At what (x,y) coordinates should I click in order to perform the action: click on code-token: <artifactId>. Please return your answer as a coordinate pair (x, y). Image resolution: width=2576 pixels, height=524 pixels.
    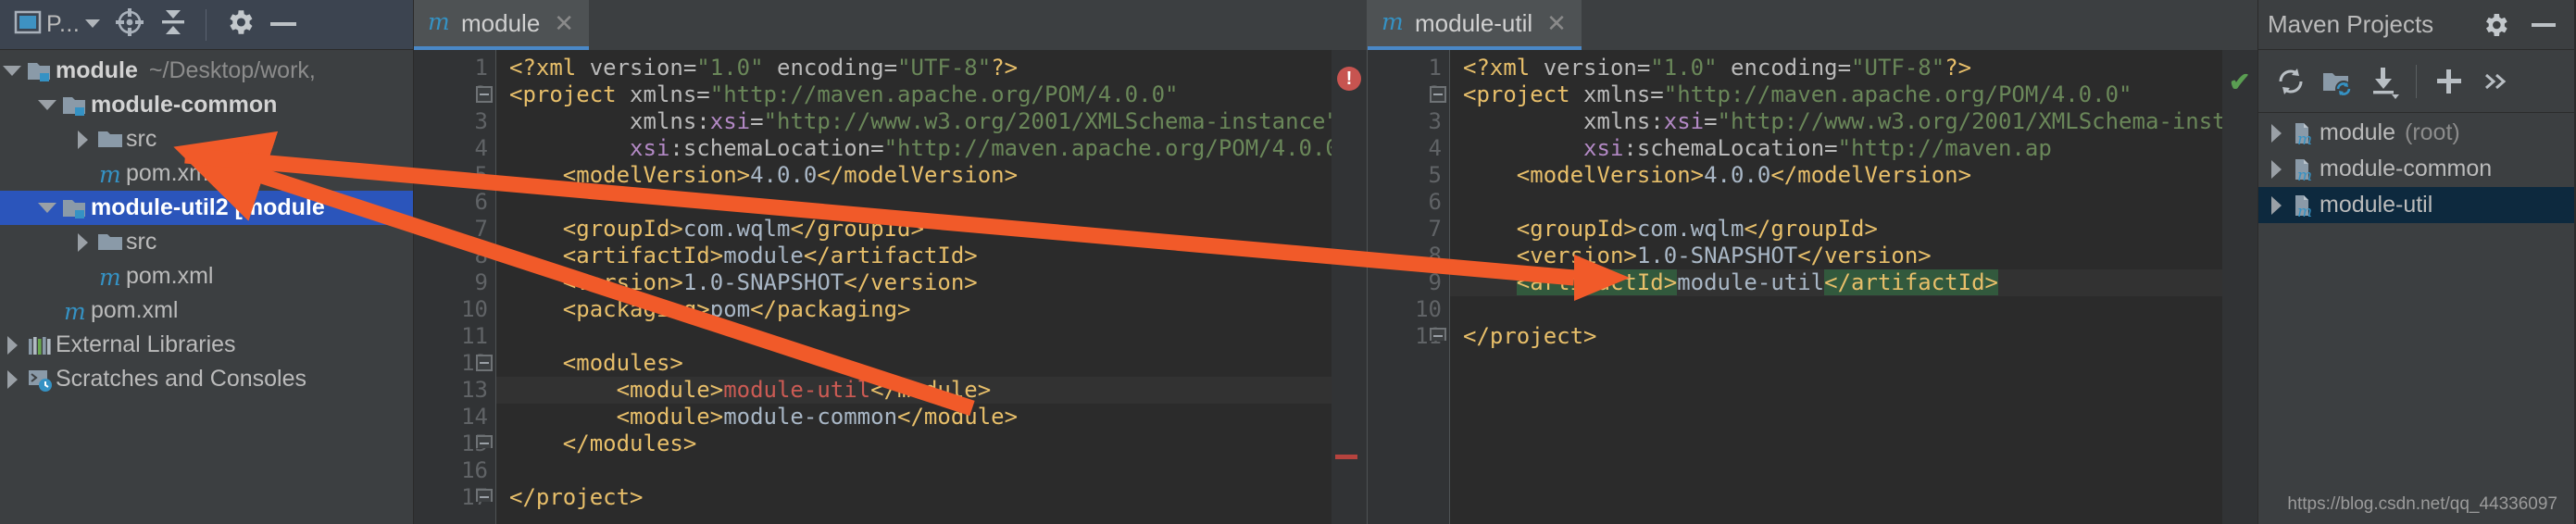
    Looking at the image, I should click on (1597, 282).